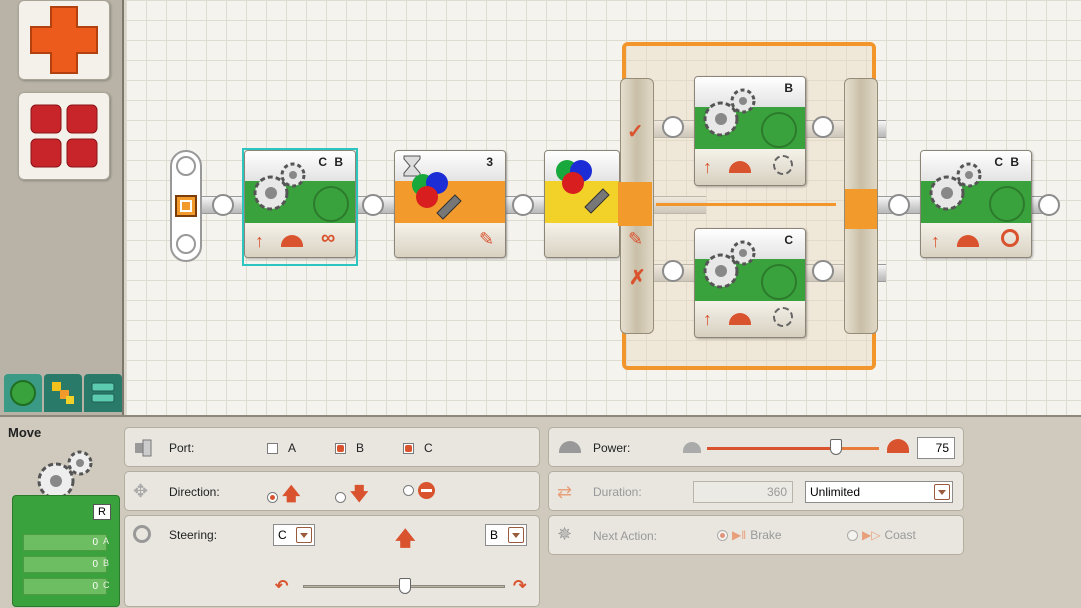  I want to click on block-ports: 3, so click(490, 162).